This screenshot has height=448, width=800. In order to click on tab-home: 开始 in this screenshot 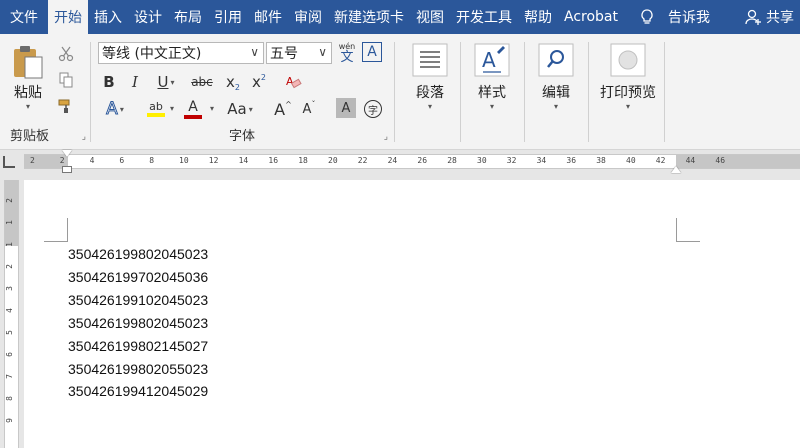, I will do `click(68, 17)`.